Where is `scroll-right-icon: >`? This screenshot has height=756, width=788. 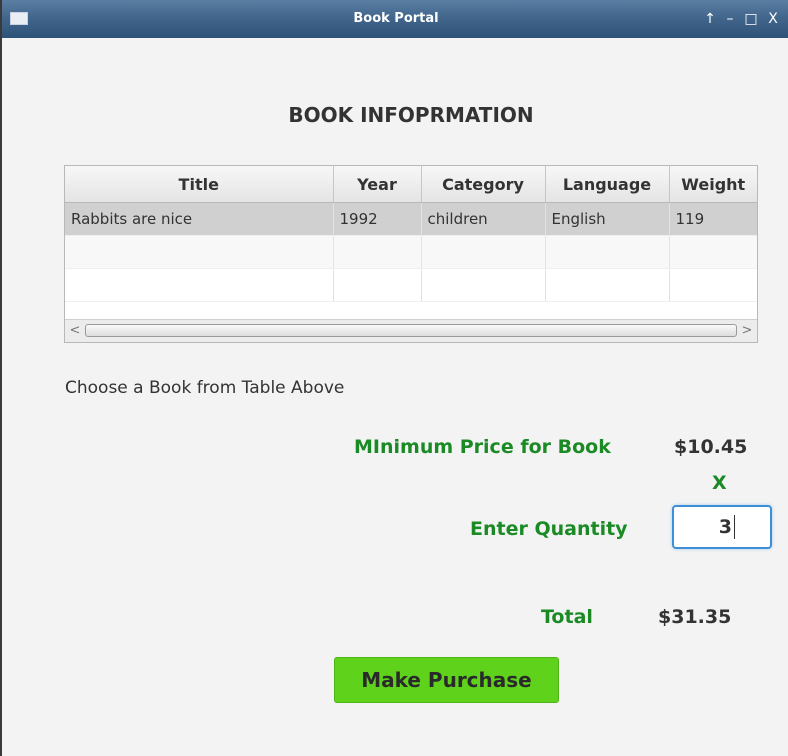
scroll-right-icon: > is located at coordinates (747, 331).